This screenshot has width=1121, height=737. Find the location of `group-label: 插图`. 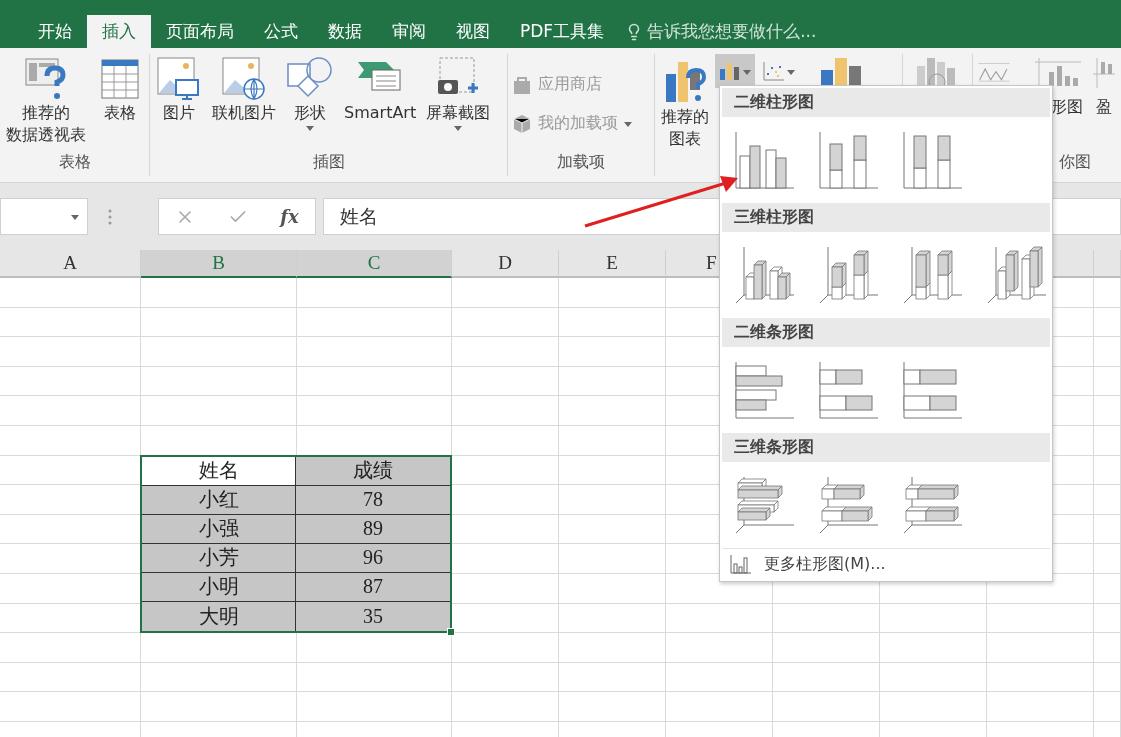

group-label: 插图 is located at coordinates (328, 161).